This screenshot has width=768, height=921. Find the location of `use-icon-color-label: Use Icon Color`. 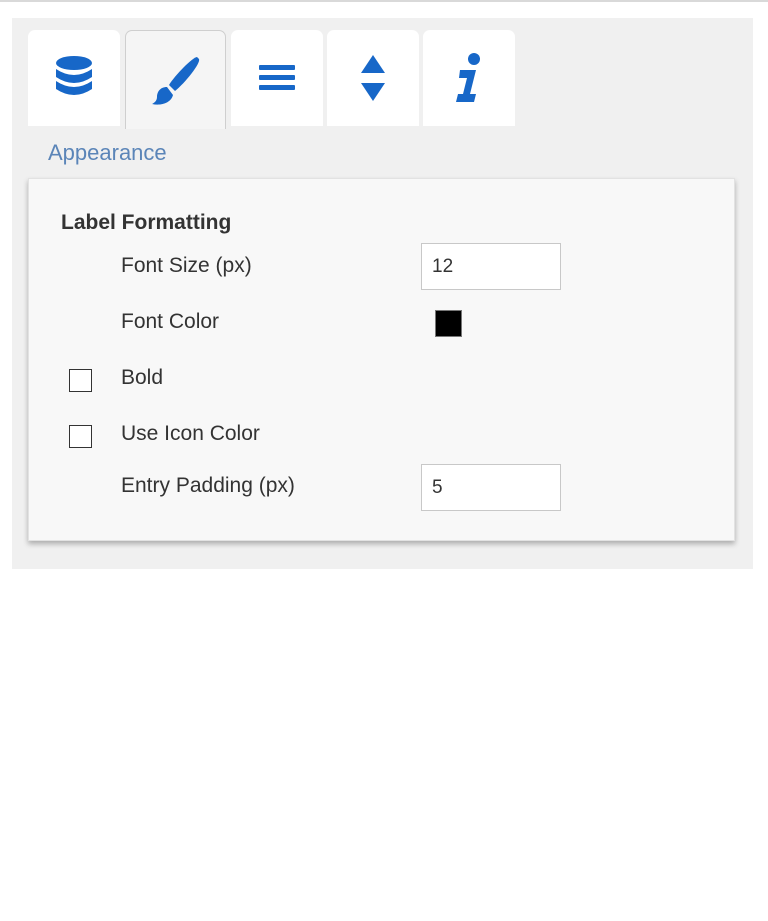

use-icon-color-label: Use Icon Color is located at coordinates (190, 433).